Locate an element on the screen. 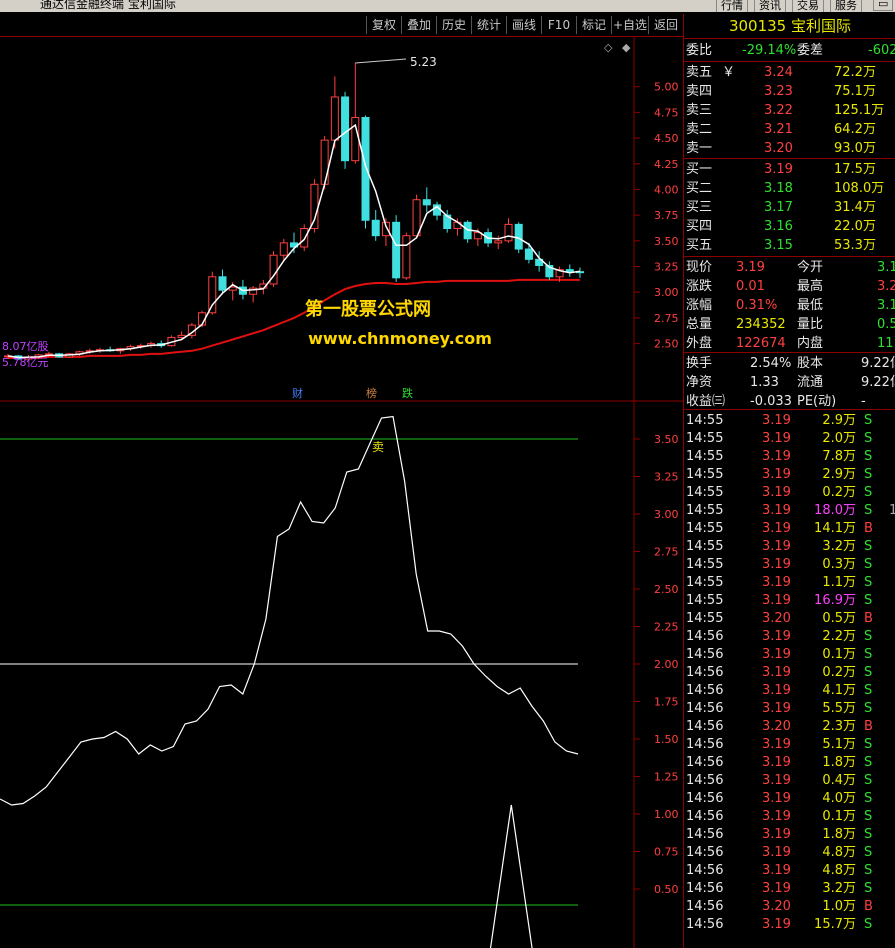 This screenshot has height=948, width=895. sell-level-label: 卖三 is located at coordinates (699, 110).